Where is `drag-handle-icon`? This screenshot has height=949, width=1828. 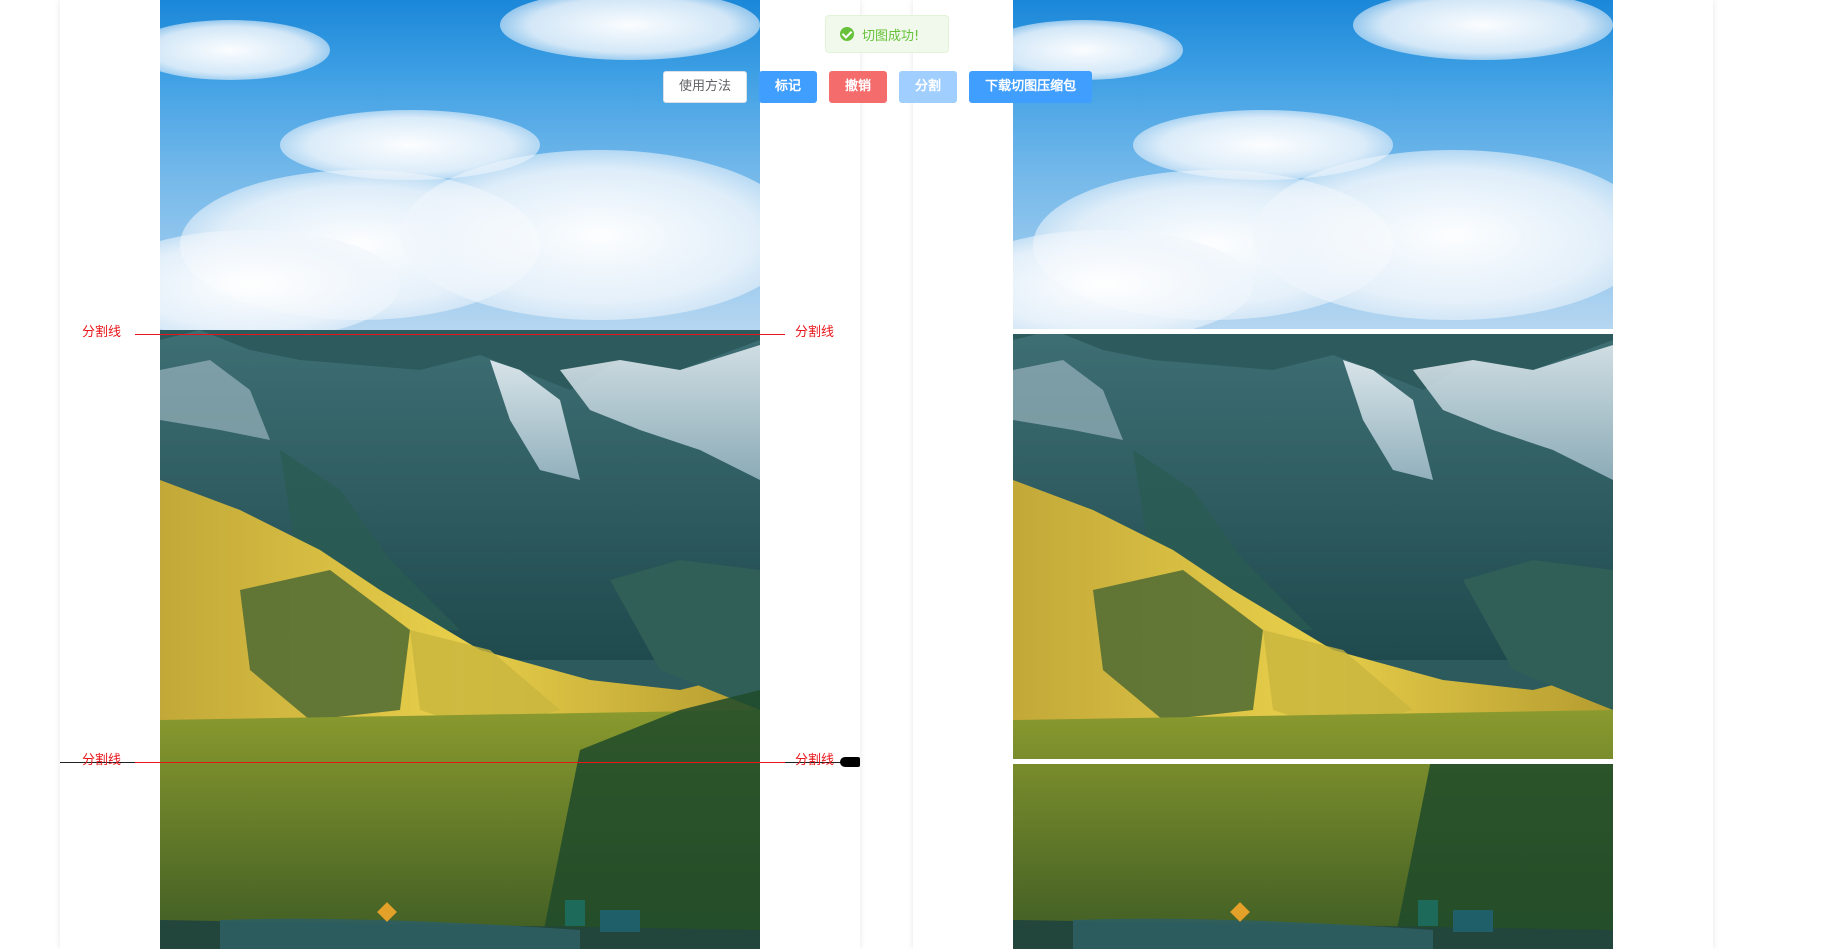
drag-handle-icon is located at coordinates (850, 762).